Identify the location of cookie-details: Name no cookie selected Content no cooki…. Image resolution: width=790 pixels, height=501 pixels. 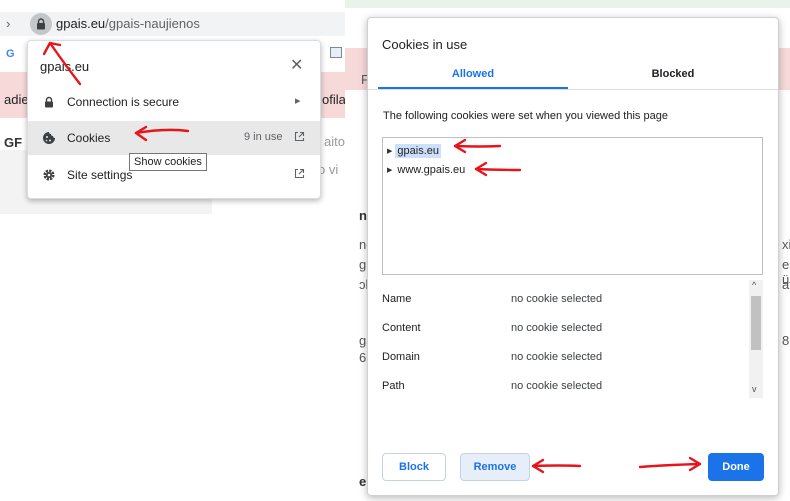
(572, 339).